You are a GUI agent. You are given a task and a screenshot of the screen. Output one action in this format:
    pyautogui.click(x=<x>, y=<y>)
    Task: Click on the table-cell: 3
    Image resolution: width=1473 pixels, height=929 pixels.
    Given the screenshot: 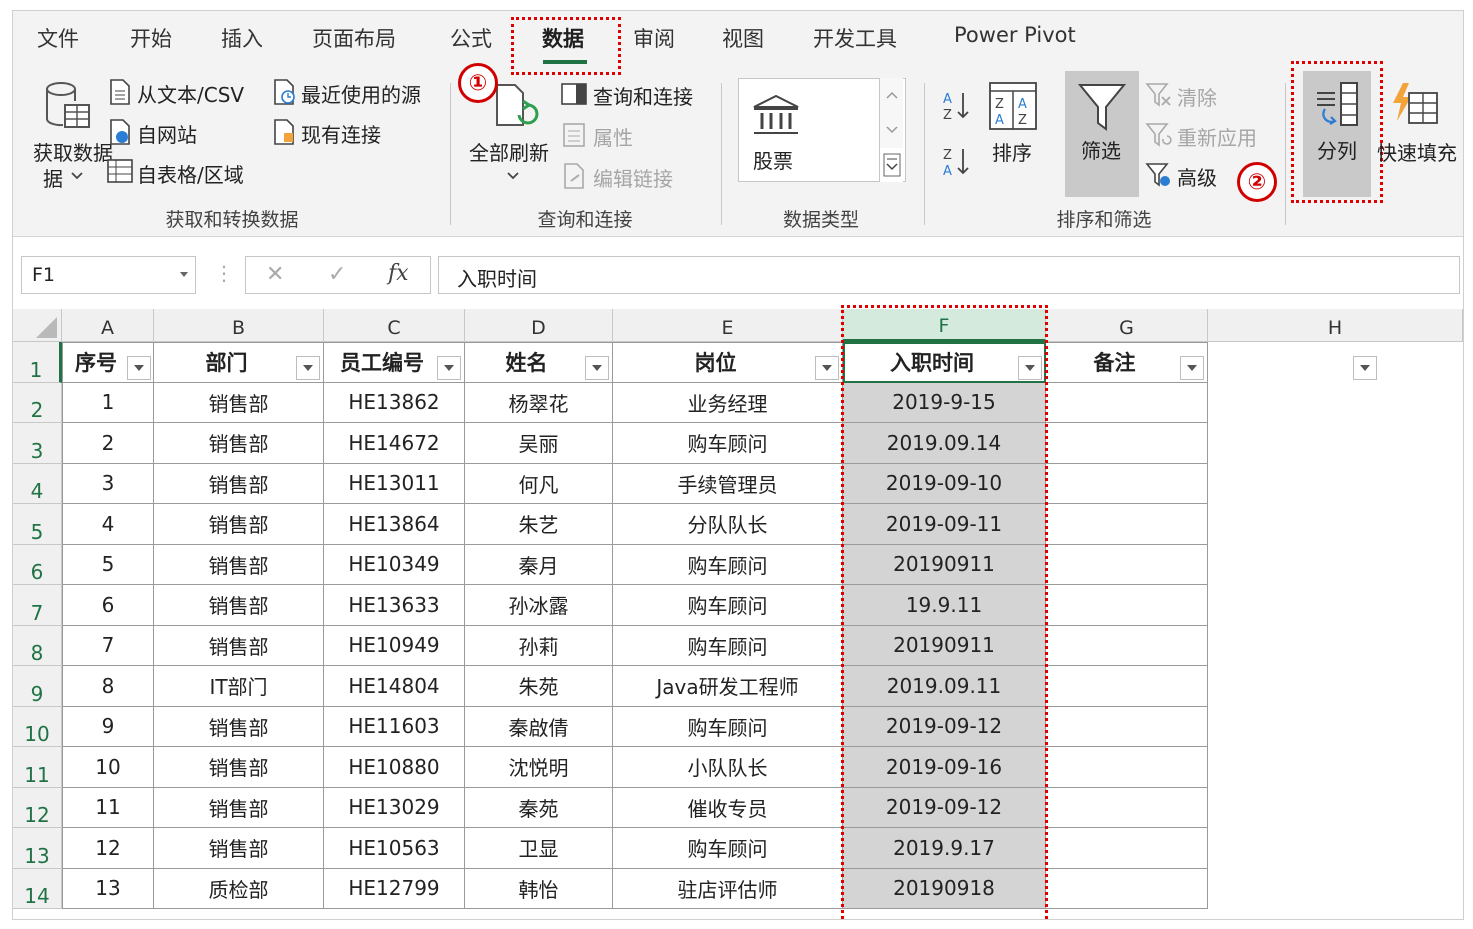 What is the action you would take?
    pyautogui.click(x=108, y=483)
    